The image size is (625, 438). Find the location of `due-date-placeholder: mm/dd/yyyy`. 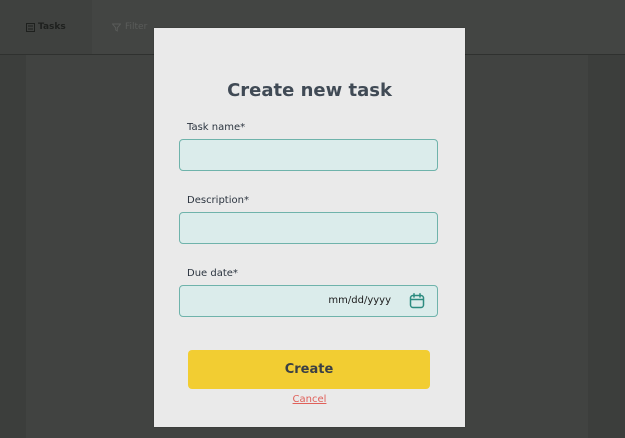

due-date-placeholder: mm/dd/yyyy is located at coordinates (359, 300).